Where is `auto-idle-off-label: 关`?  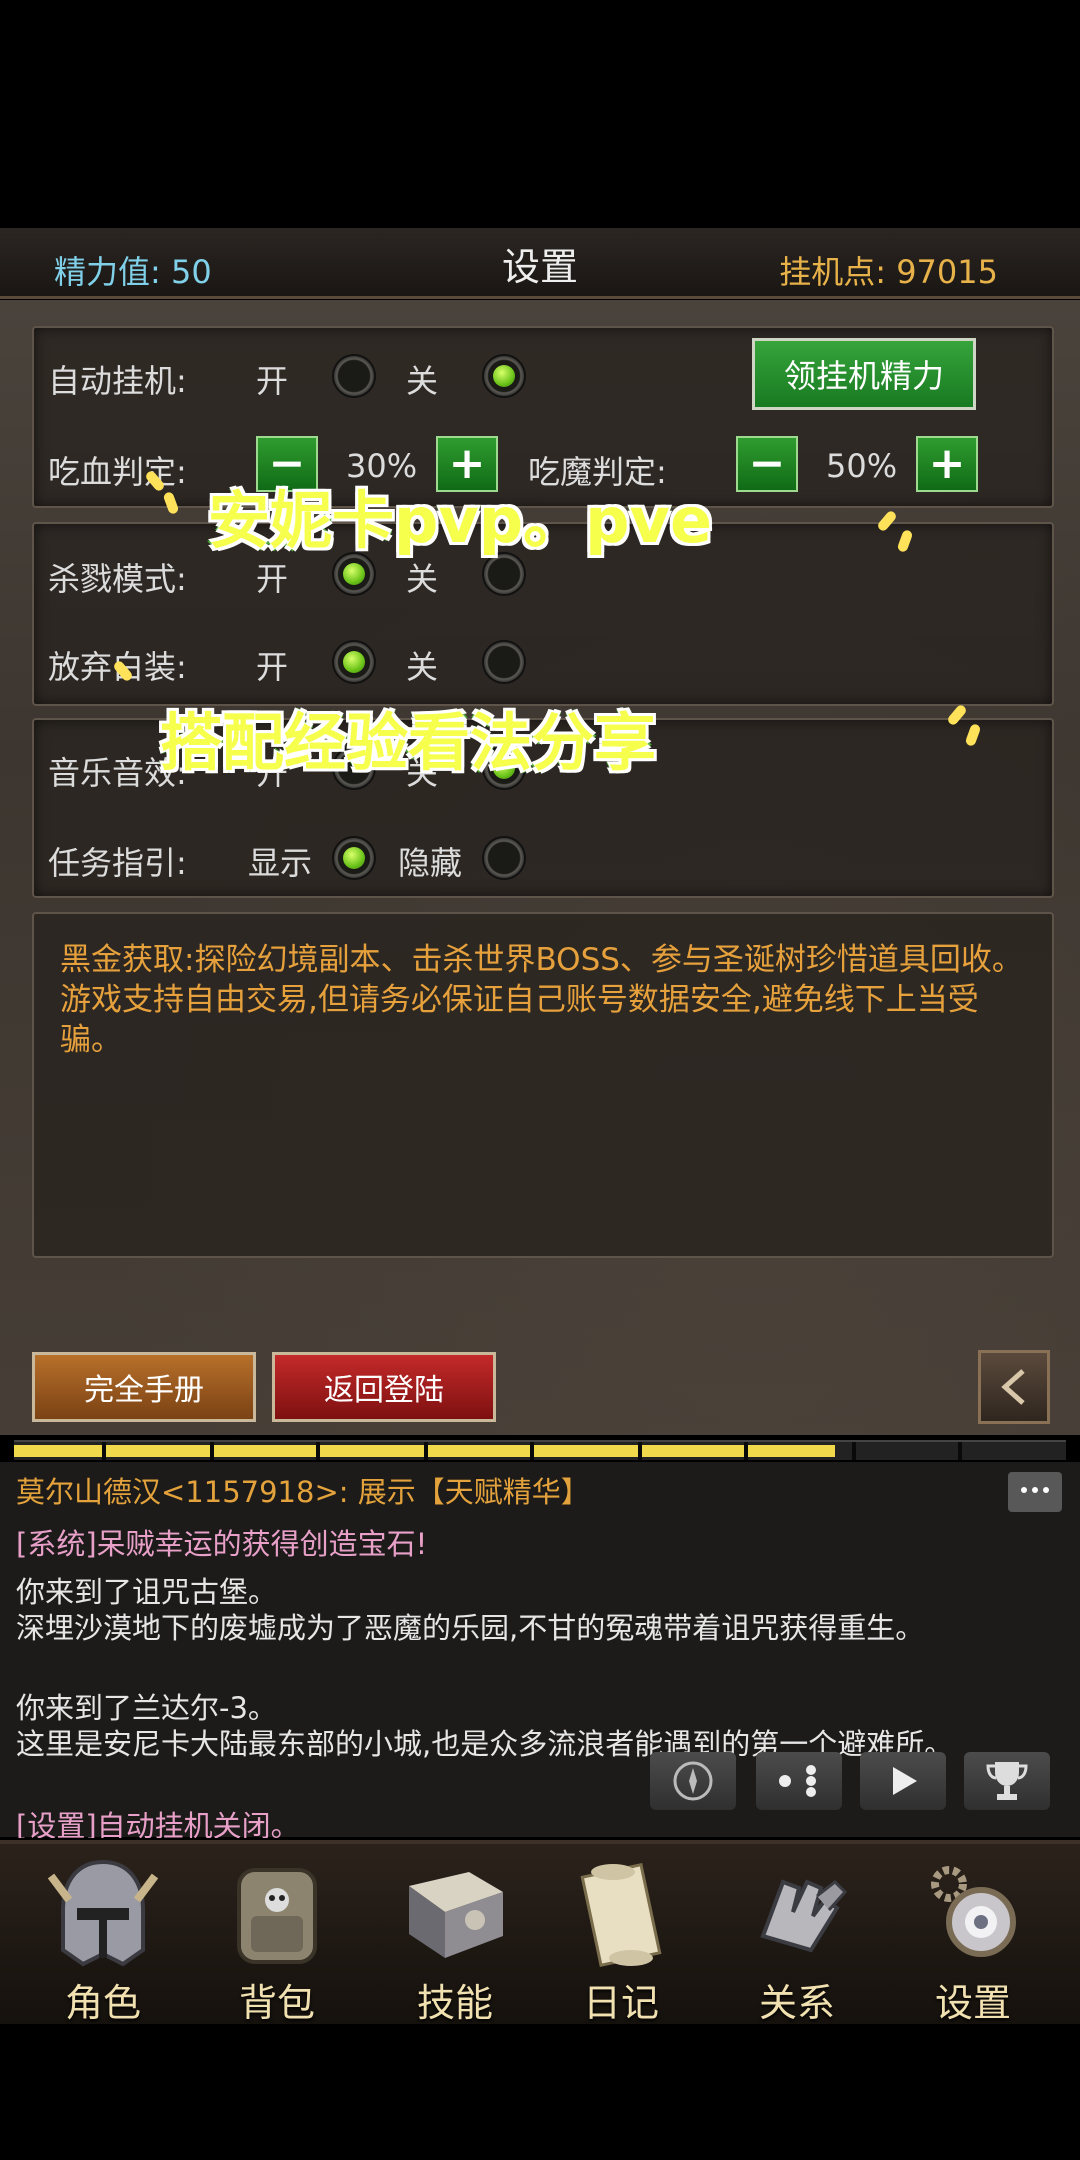
auto-idle-off-label: 关 is located at coordinates (422, 381).